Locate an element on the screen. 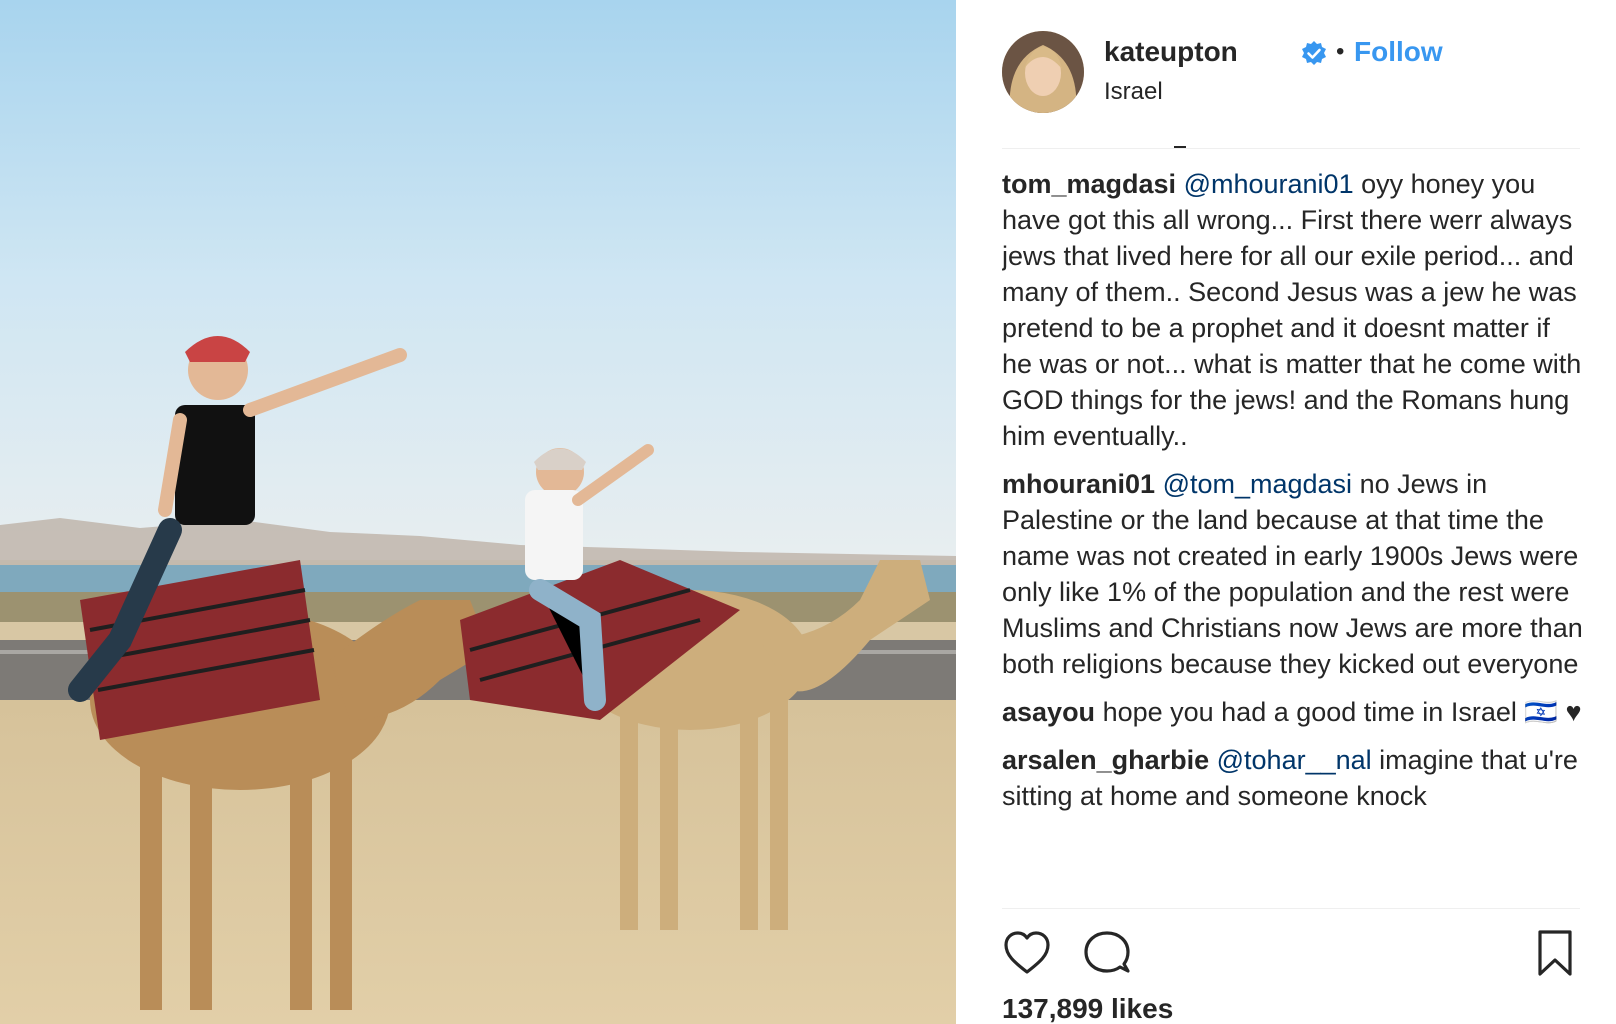 The height and width of the screenshot is (1024, 1616). comment-mention: @mhourani01 is located at coordinates (1269, 184).